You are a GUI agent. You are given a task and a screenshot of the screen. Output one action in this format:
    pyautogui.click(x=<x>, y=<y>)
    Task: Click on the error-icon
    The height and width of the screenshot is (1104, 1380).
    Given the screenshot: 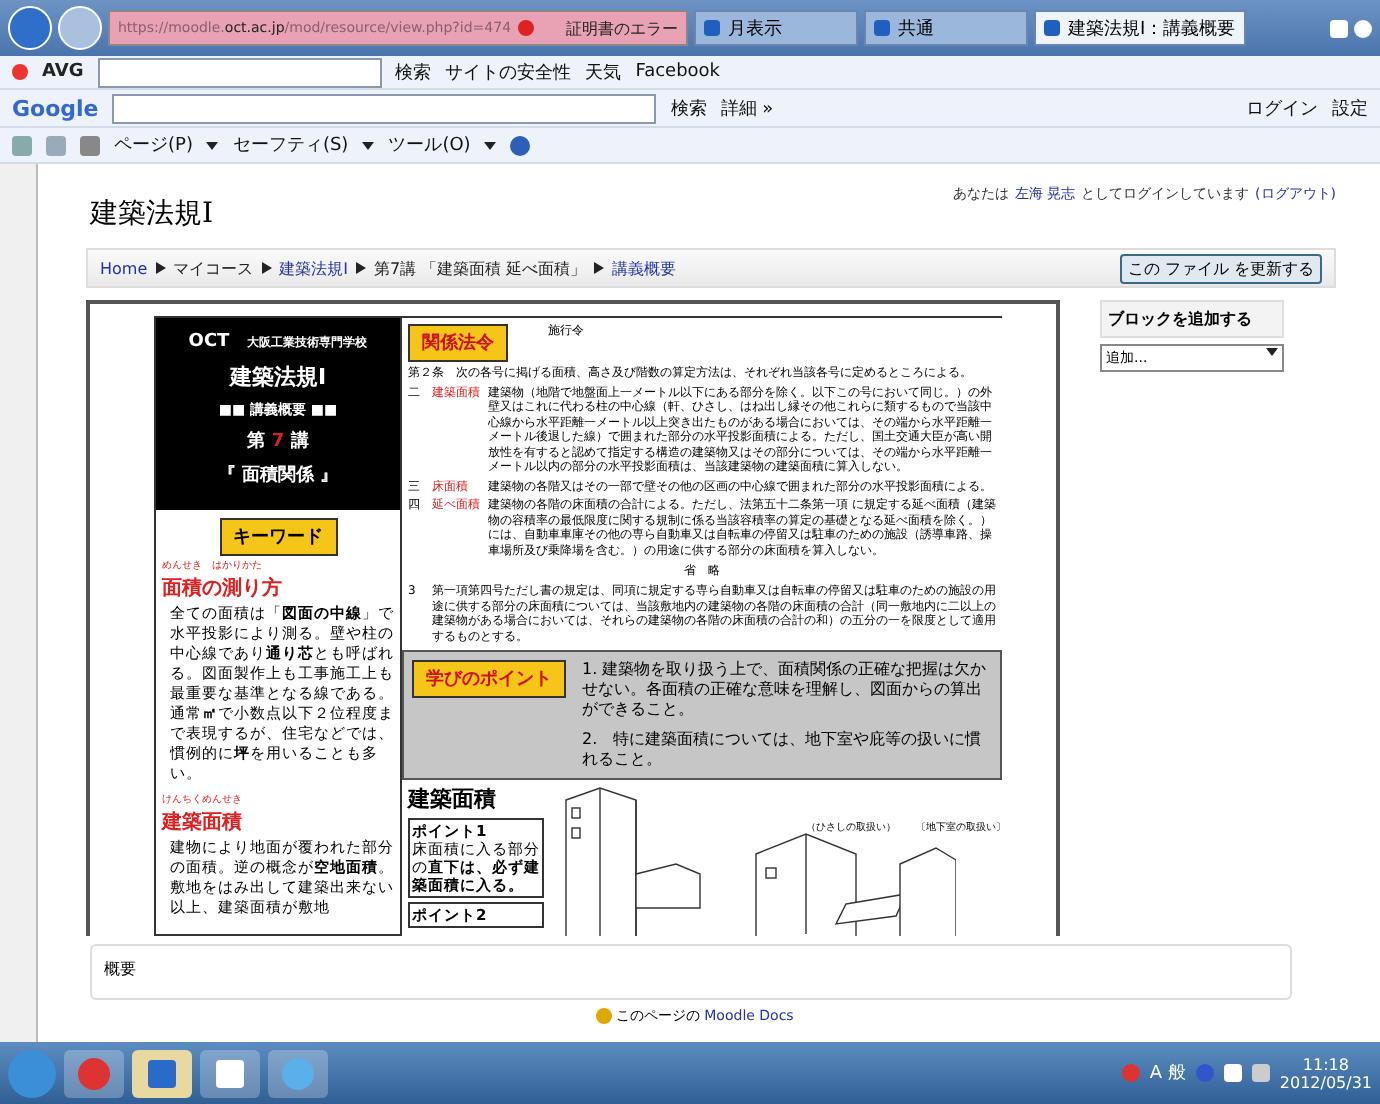 What is the action you would take?
    pyautogui.click(x=525, y=28)
    